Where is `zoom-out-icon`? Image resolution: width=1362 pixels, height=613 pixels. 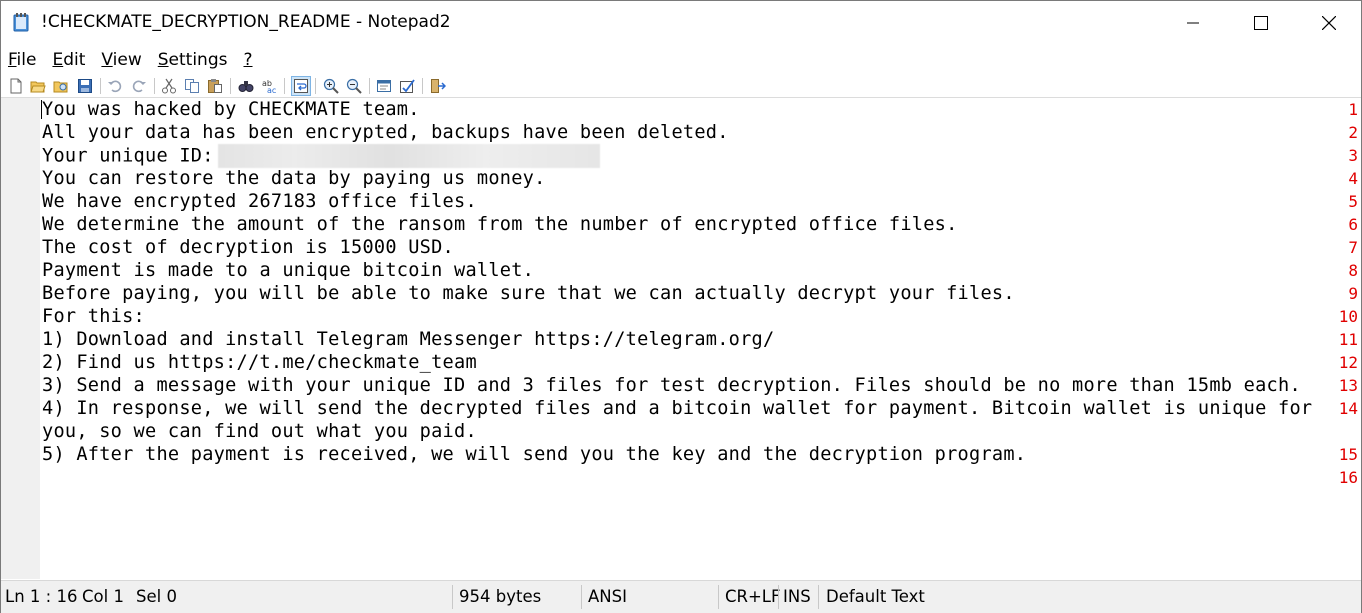 zoom-out-icon is located at coordinates (354, 86).